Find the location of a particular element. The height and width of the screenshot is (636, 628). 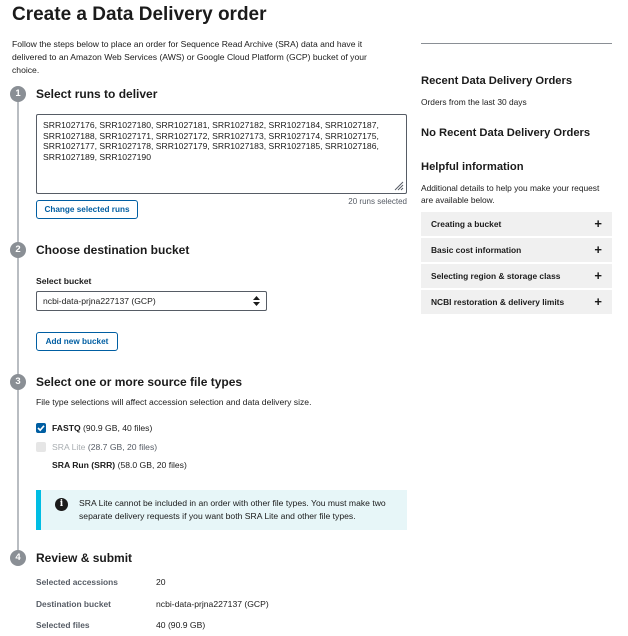

sra-run-detail: (58.0 GB, 20 files) is located at coordinates (152, 465).